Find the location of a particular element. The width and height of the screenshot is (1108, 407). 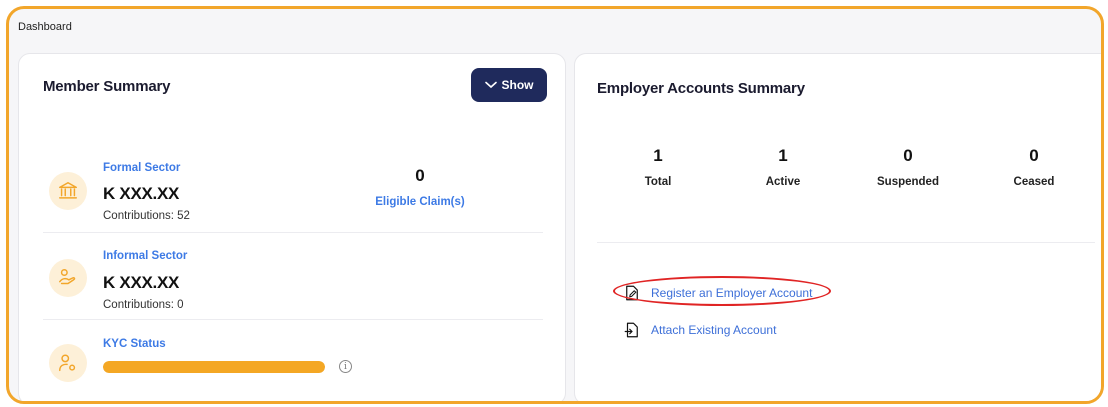

stat-active: 1 Active is located at coordinates (783, 167).